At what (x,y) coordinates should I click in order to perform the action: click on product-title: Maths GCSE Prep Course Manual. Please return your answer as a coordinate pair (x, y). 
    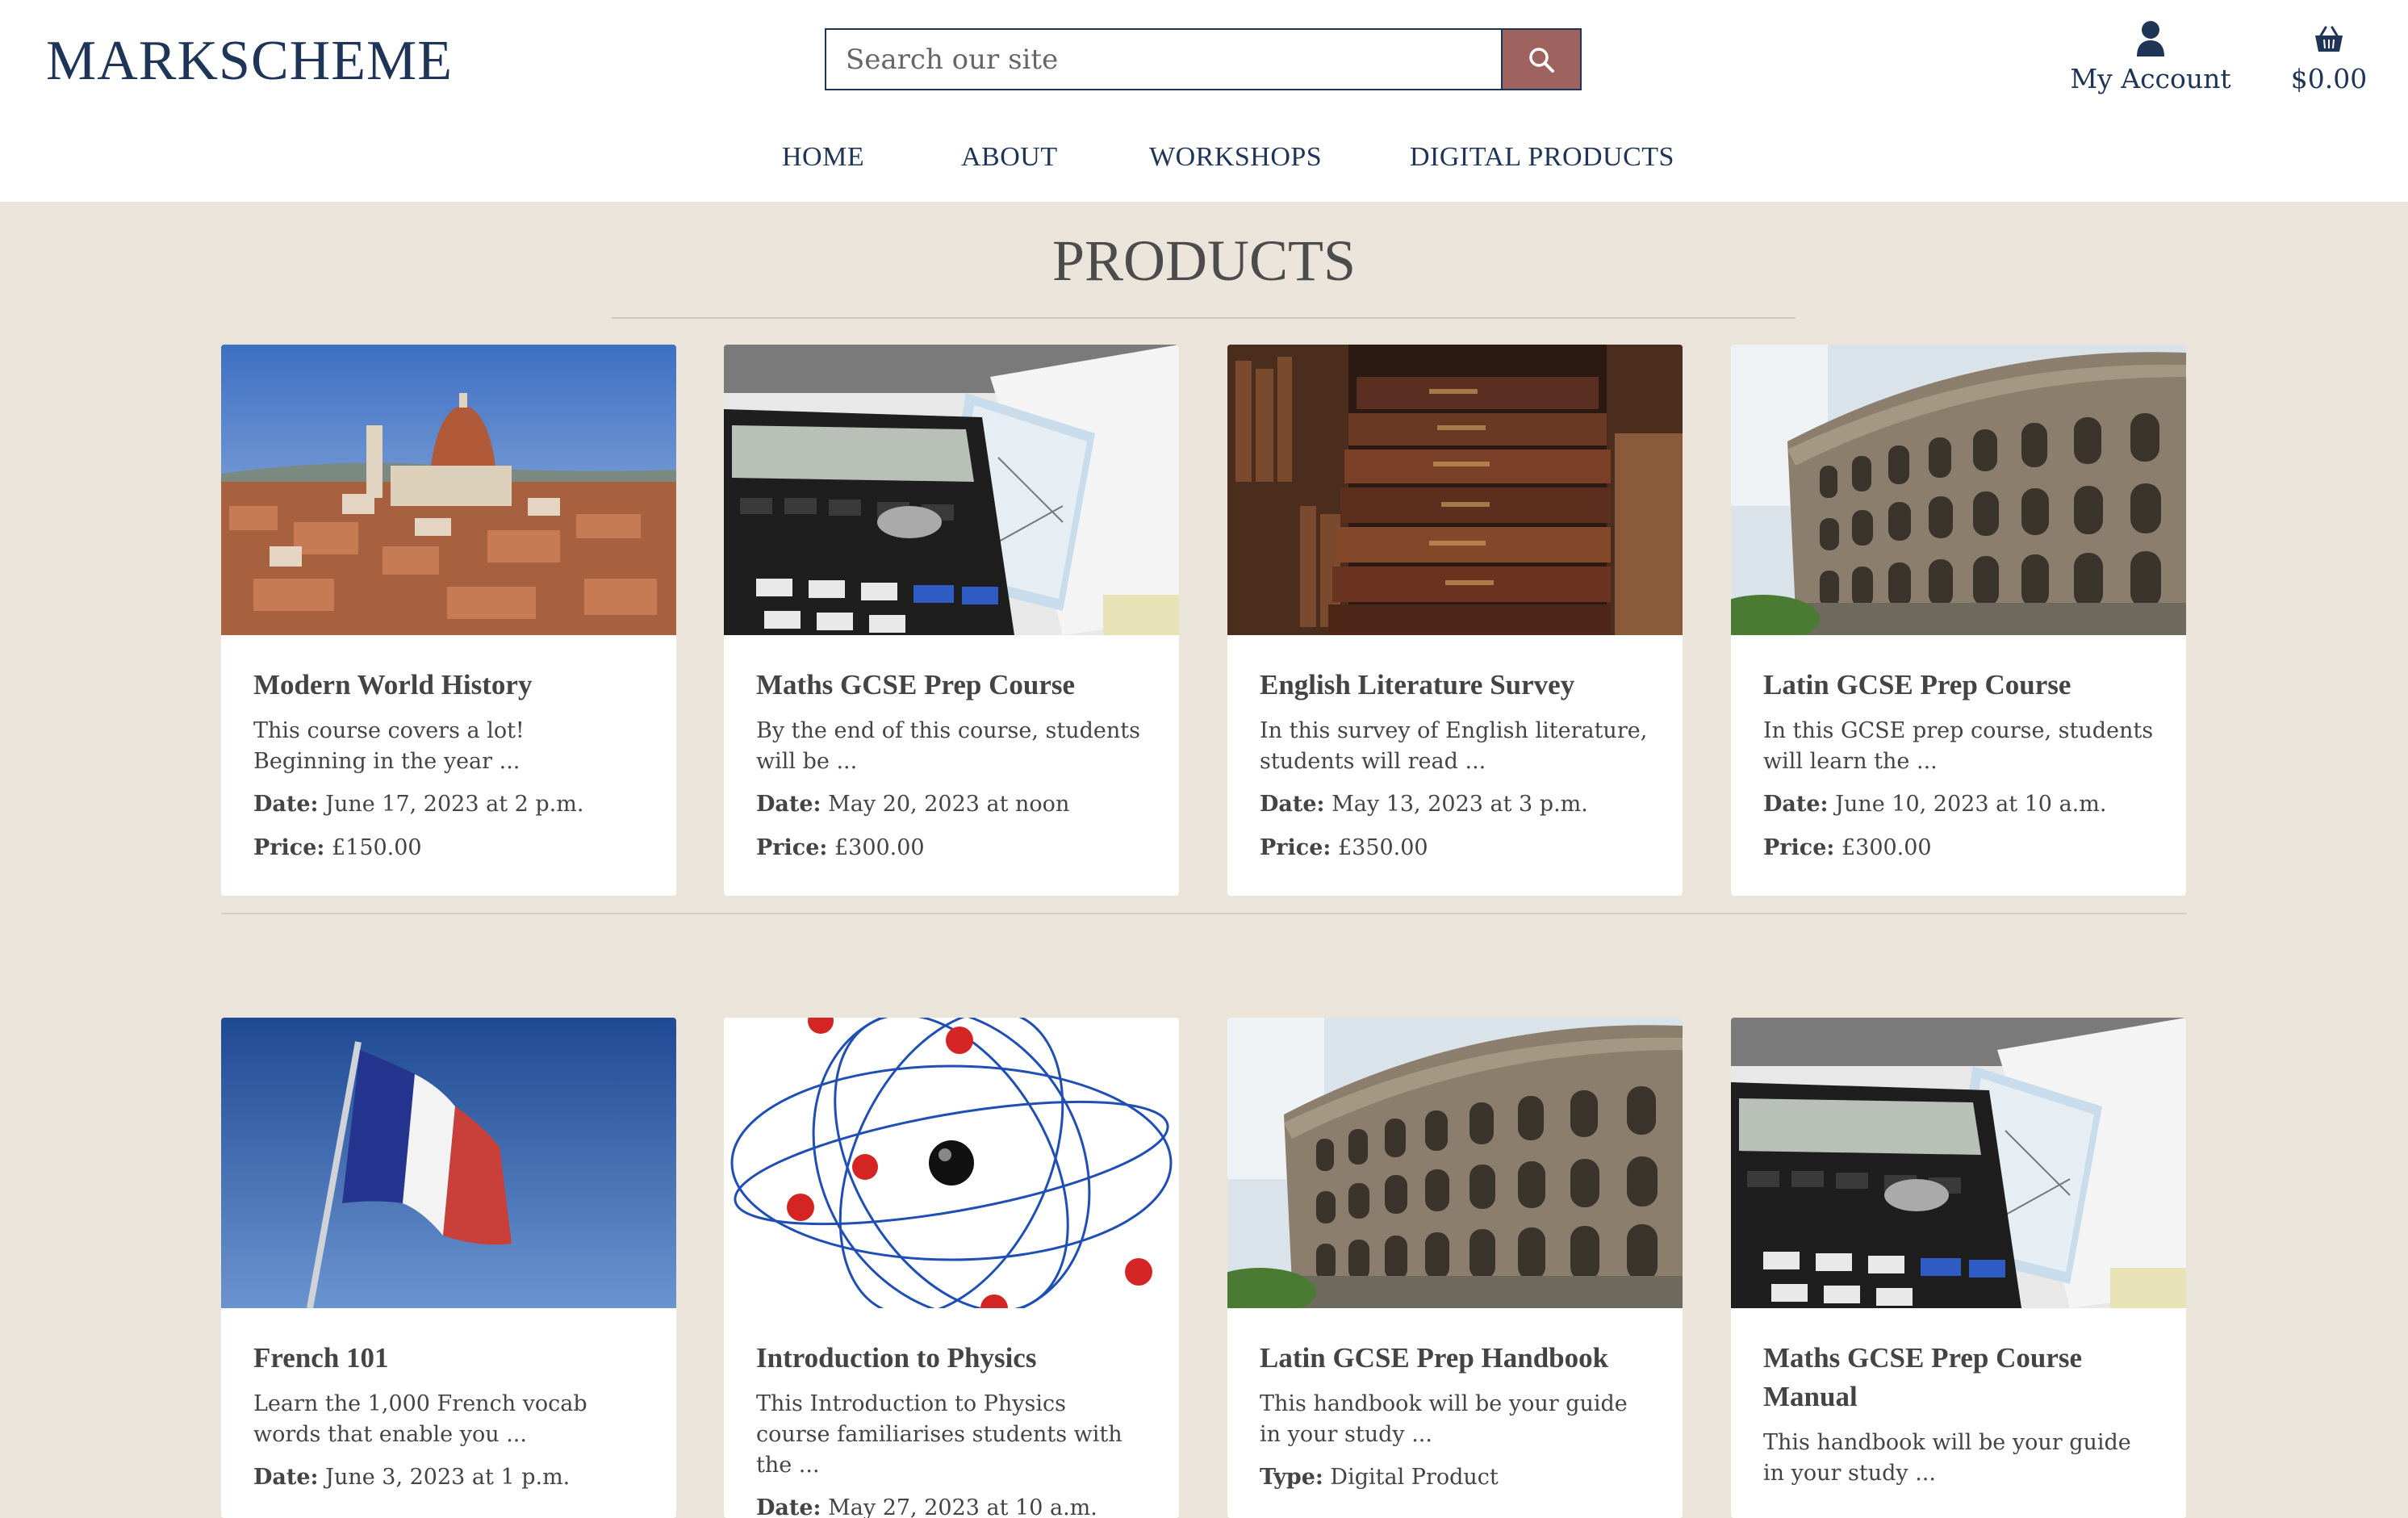
    Looking at the image, I should click on (1958, 1377).